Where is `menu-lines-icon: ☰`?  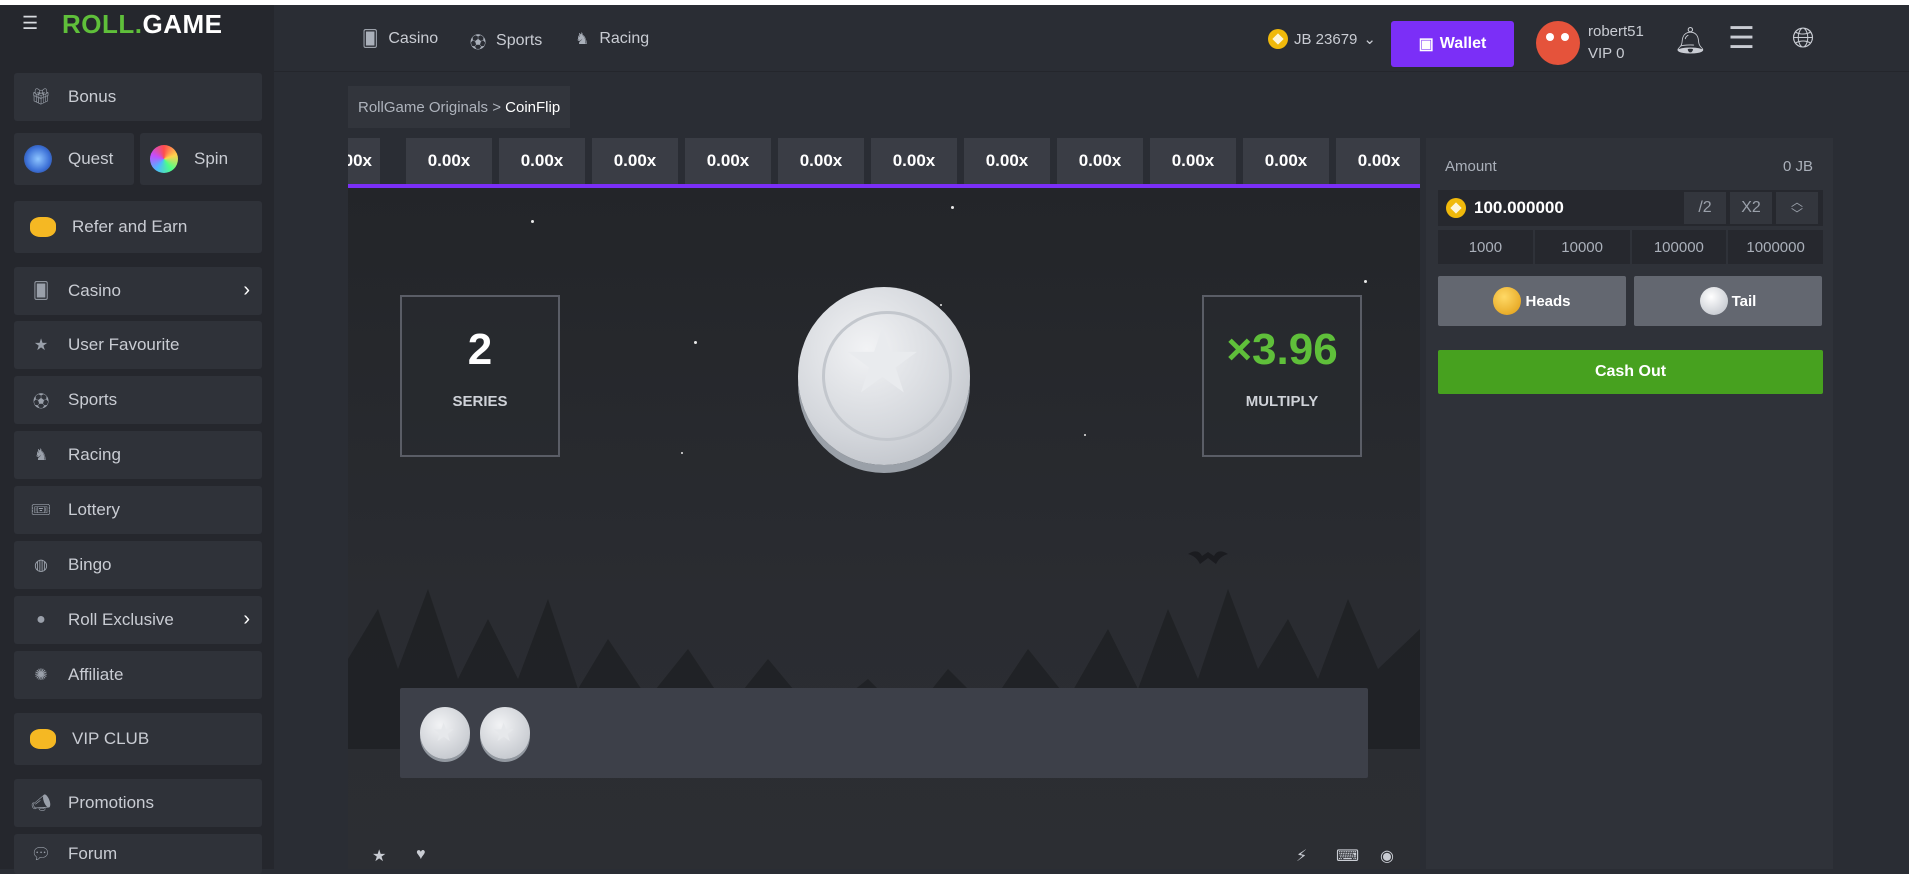
menu-lines-icon: ☰ is located at coordinates (1741, 38).